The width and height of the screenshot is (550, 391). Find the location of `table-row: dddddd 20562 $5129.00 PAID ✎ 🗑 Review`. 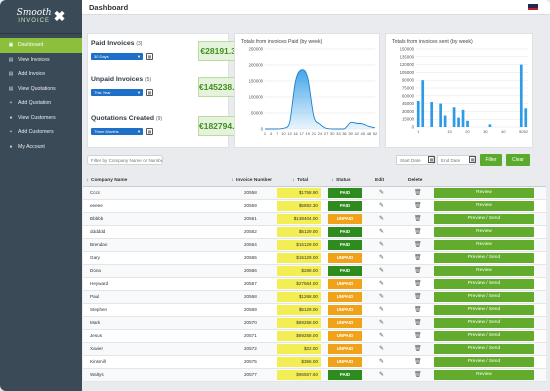

table-row: dddddd 20562 $5129.00 PAID ✎ 🗑 Review is located at coordinates (314, 232).